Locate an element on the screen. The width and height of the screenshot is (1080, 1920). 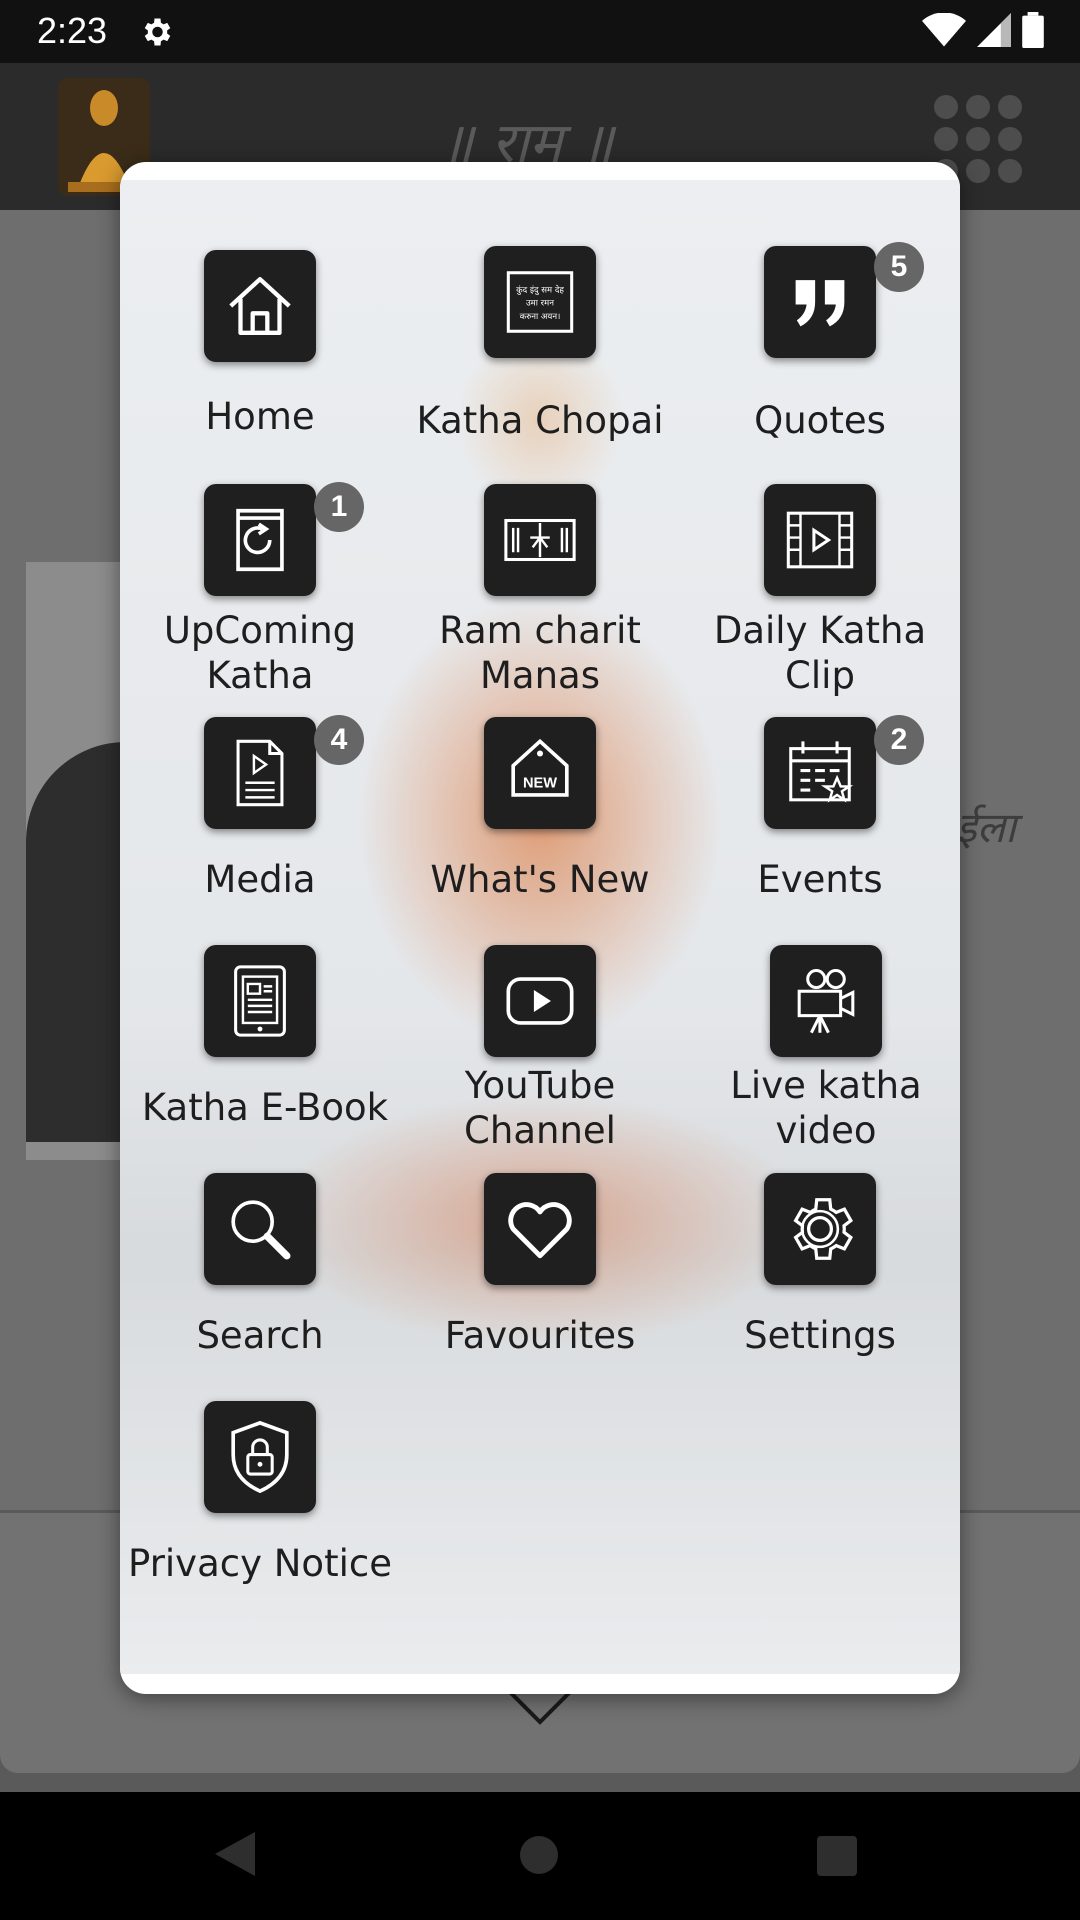
search-icon is located at coordinates (260, 1229).